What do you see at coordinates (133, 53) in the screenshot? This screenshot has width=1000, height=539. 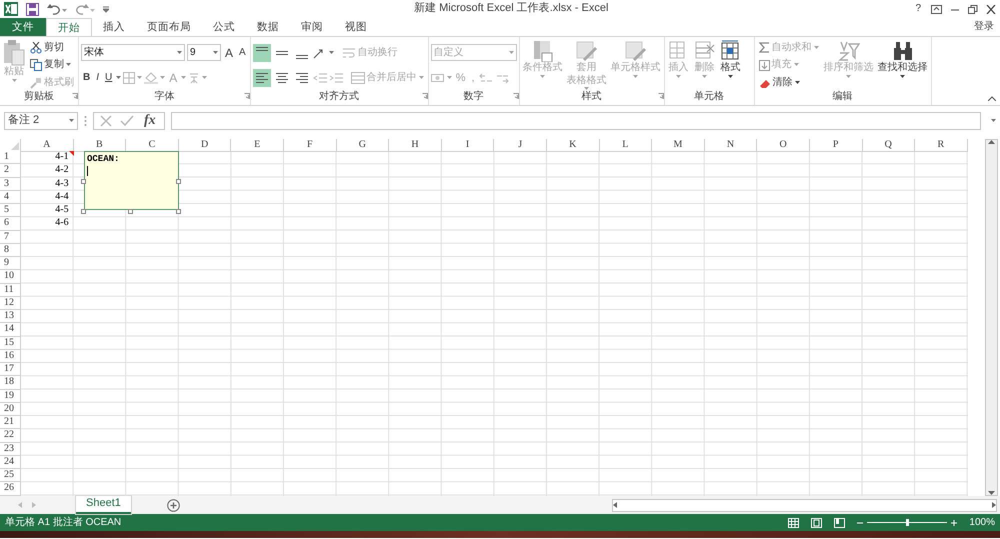 I see `font-name-dropdown: 宋体` at bounding box center [133, 53].